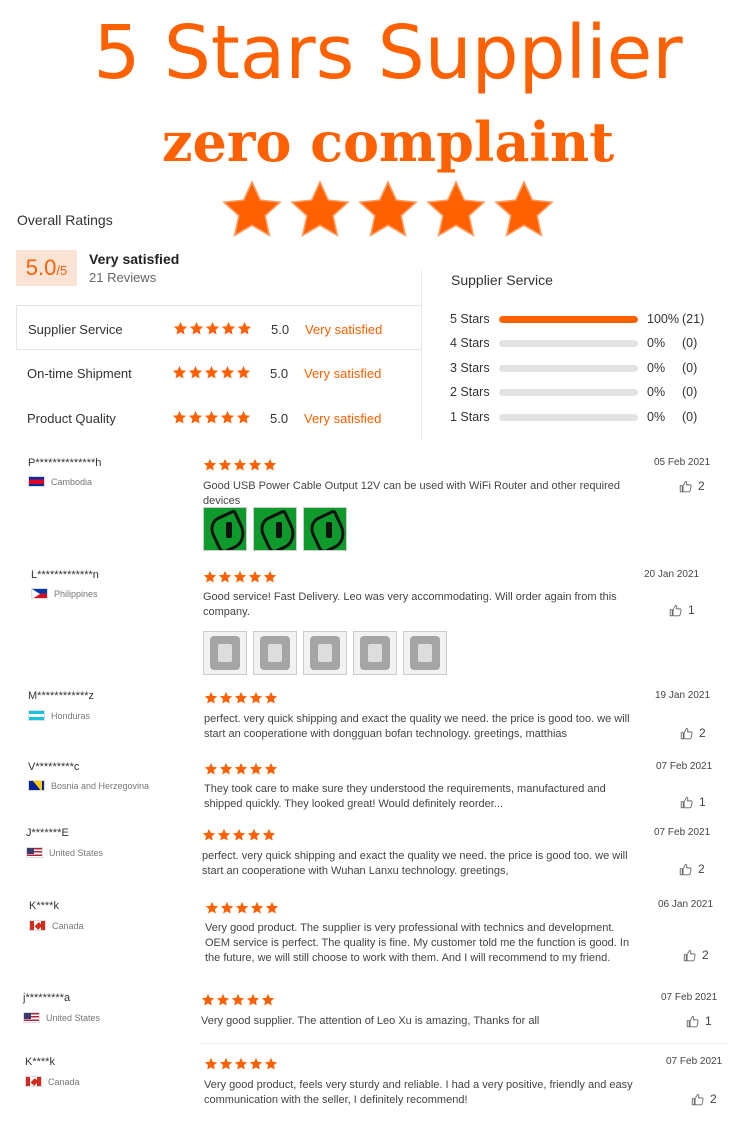  Describe the element at coordinates (470, 319) in the screenshot. I see `star-bar-label: 5 Stars` at that location.